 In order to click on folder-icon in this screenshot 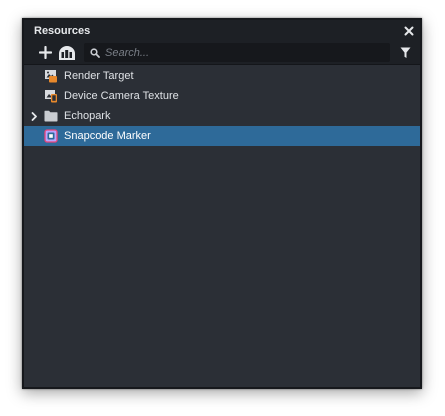, I will do `click(51, 116)`.